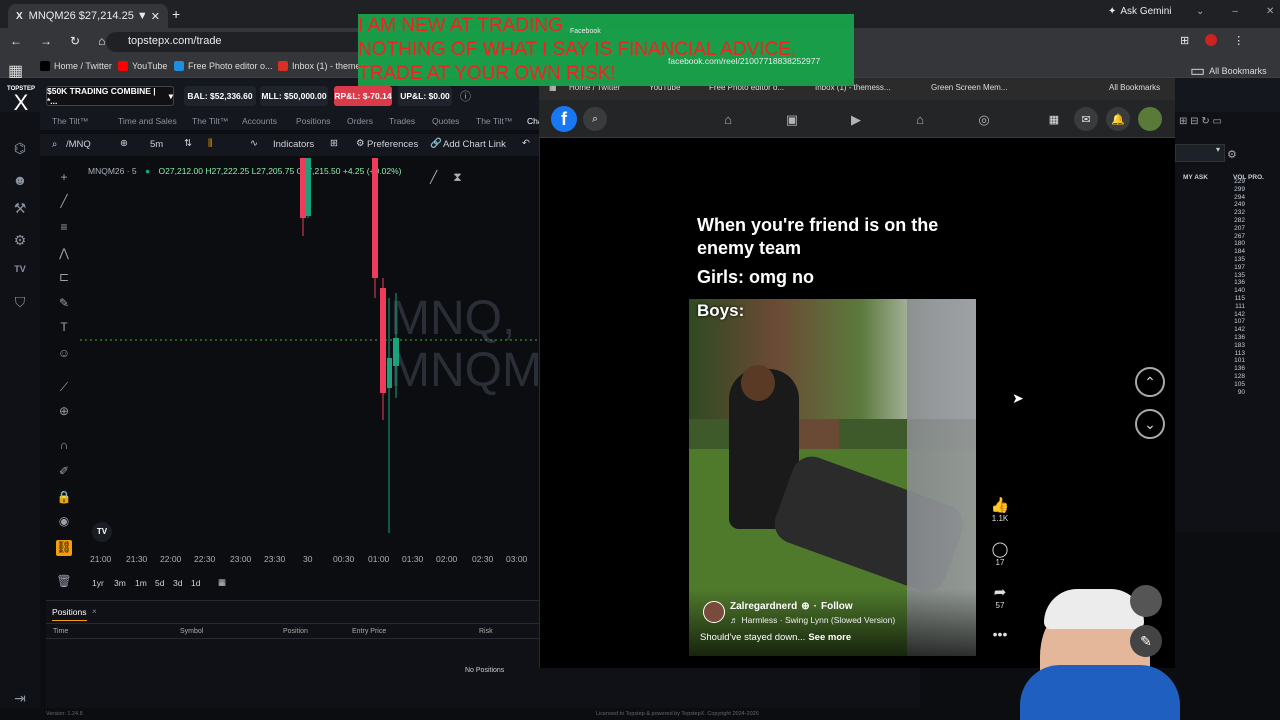 The image size is (1280, 720). Describe the element at coordinates (1235, 299) in the screenshot. I see `dom-cell: 115` at that location.